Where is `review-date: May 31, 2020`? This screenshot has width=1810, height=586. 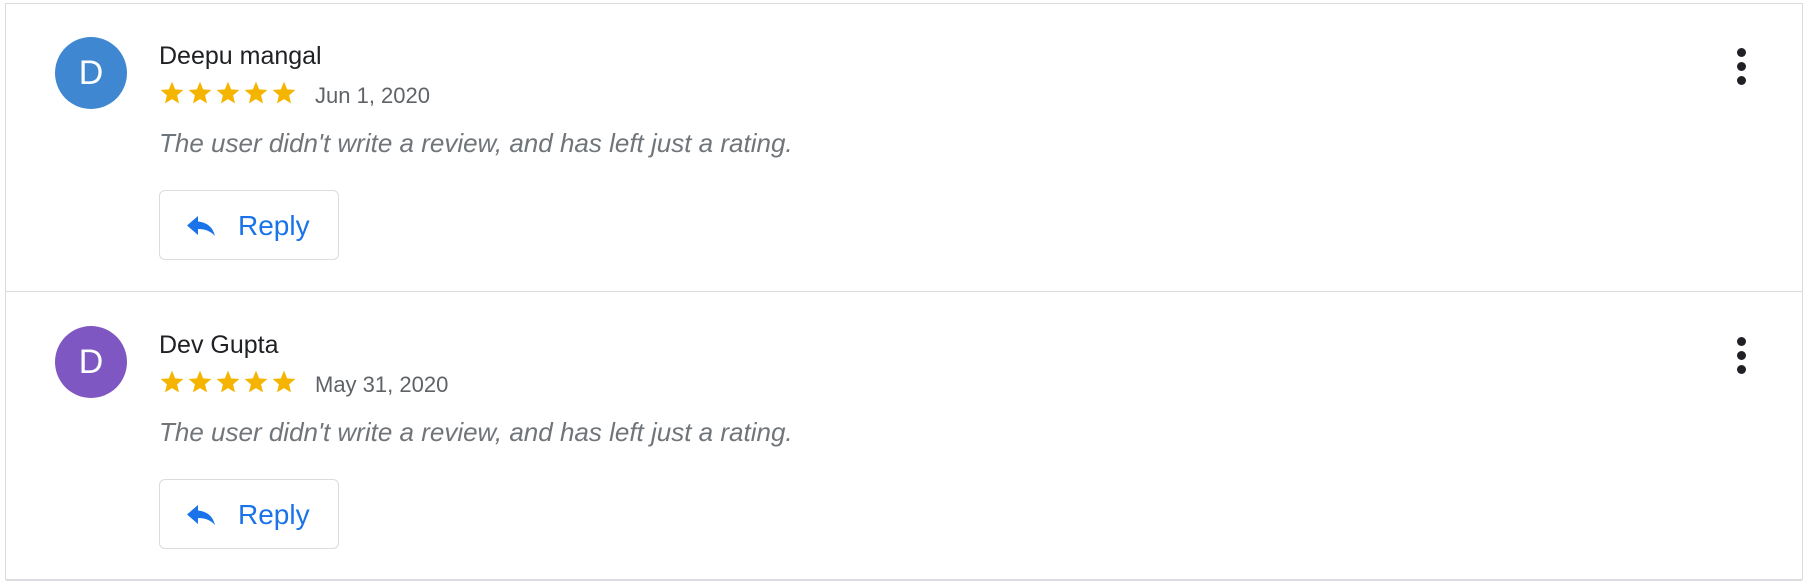 review-date: May 31, 2020 is located at coordinates (382, 384).